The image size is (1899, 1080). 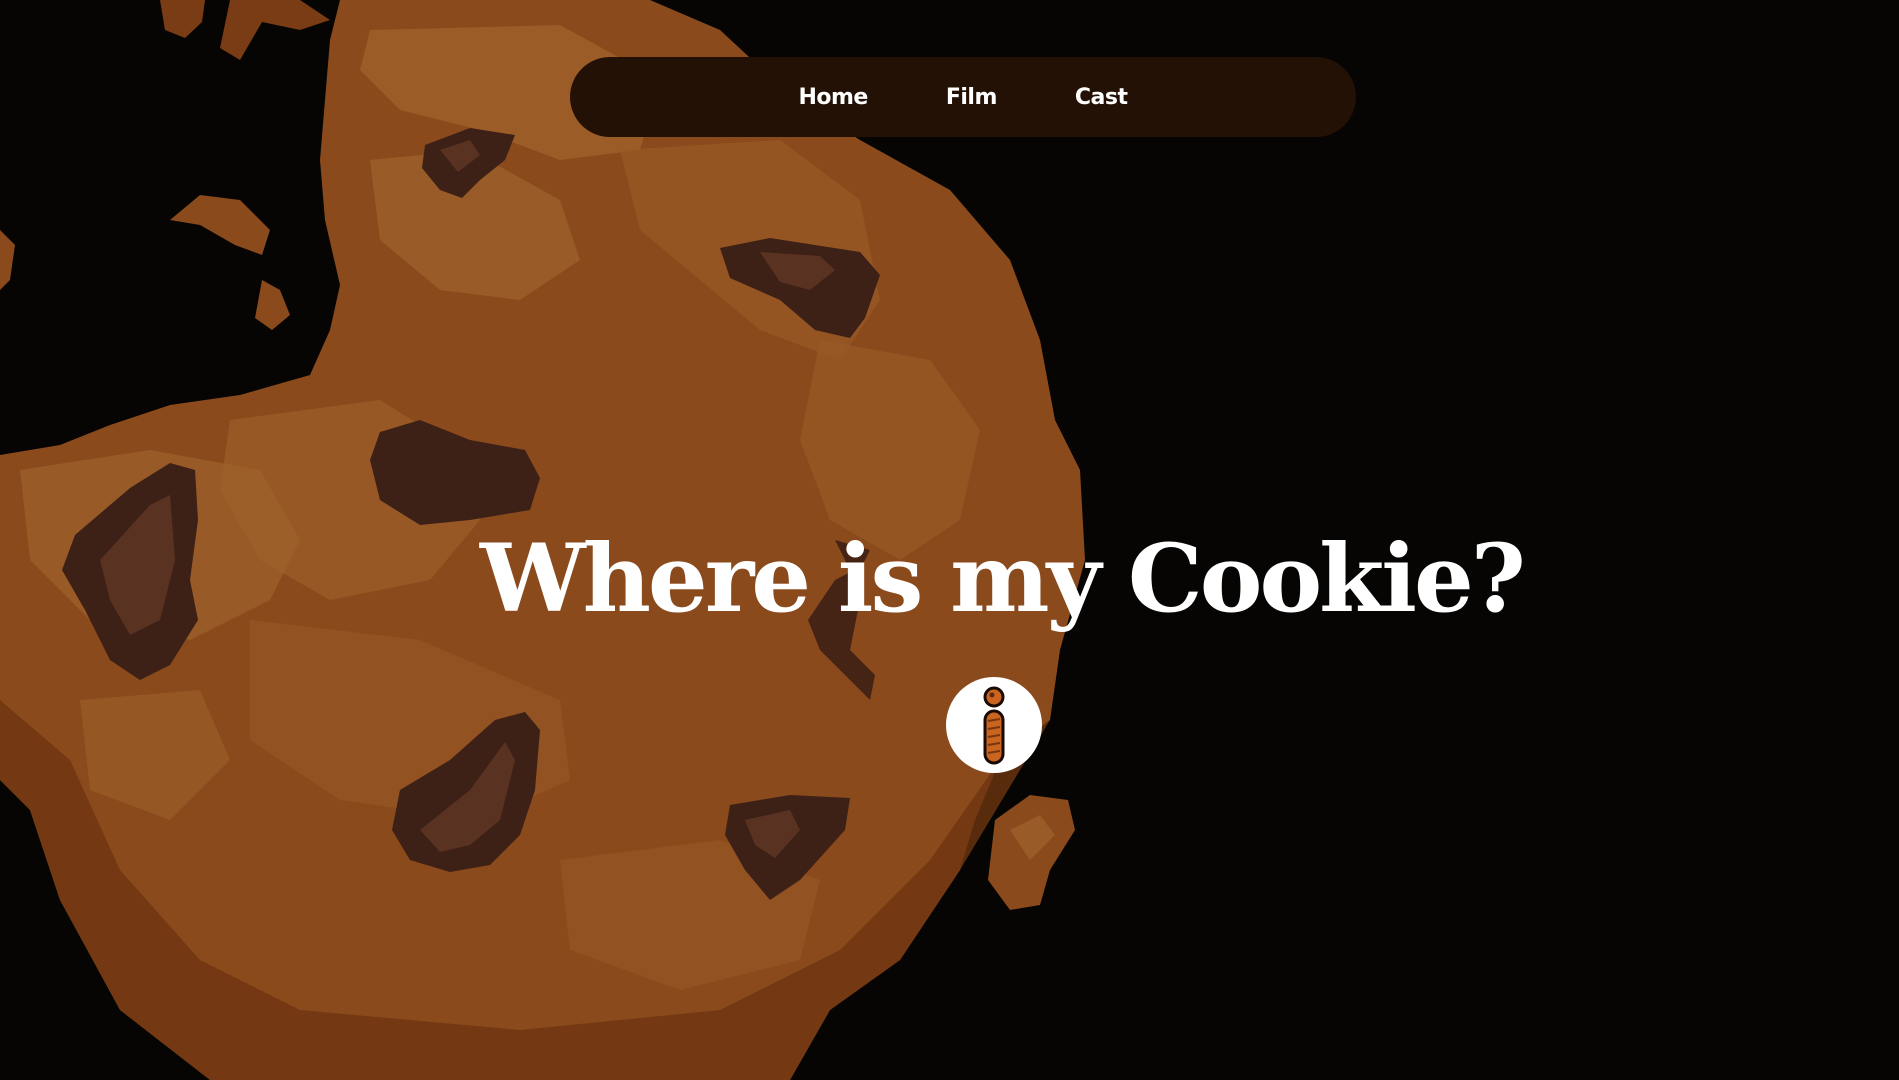 What do you see at coordinates (972, 97) in the screenshot?
I see `nav-link-film: Film` at bounding box center [972, 97].